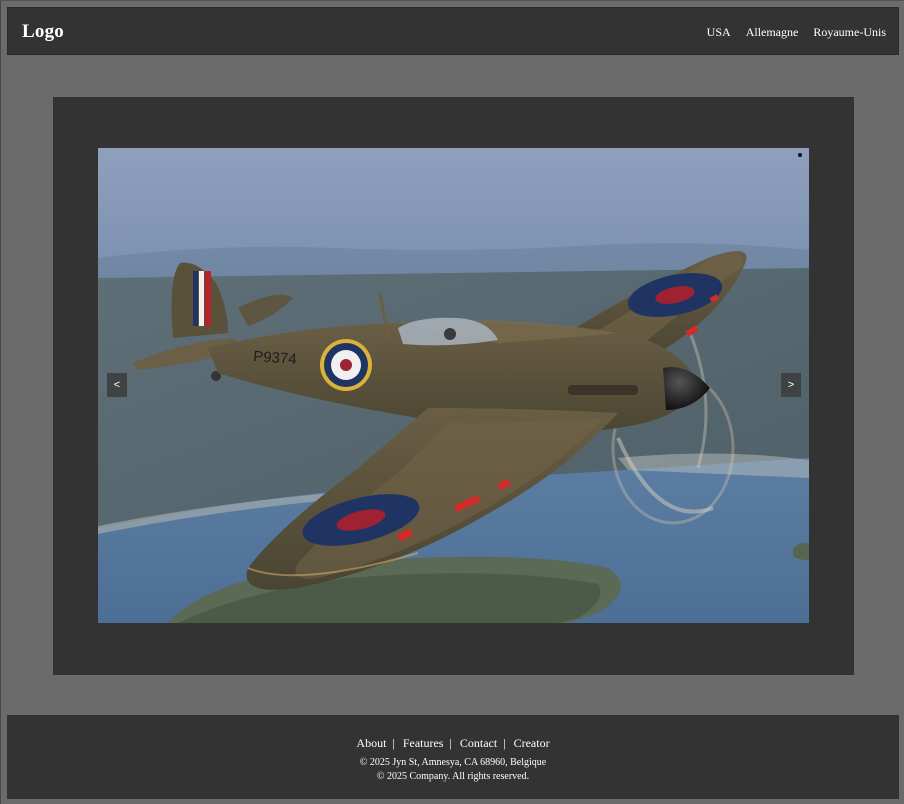 This screenshot has height=804, width=904. Describe the element at coordinates (453, 743) in the screenshot. I see `footer-links: About | Features | Contact | Creator` at that location.